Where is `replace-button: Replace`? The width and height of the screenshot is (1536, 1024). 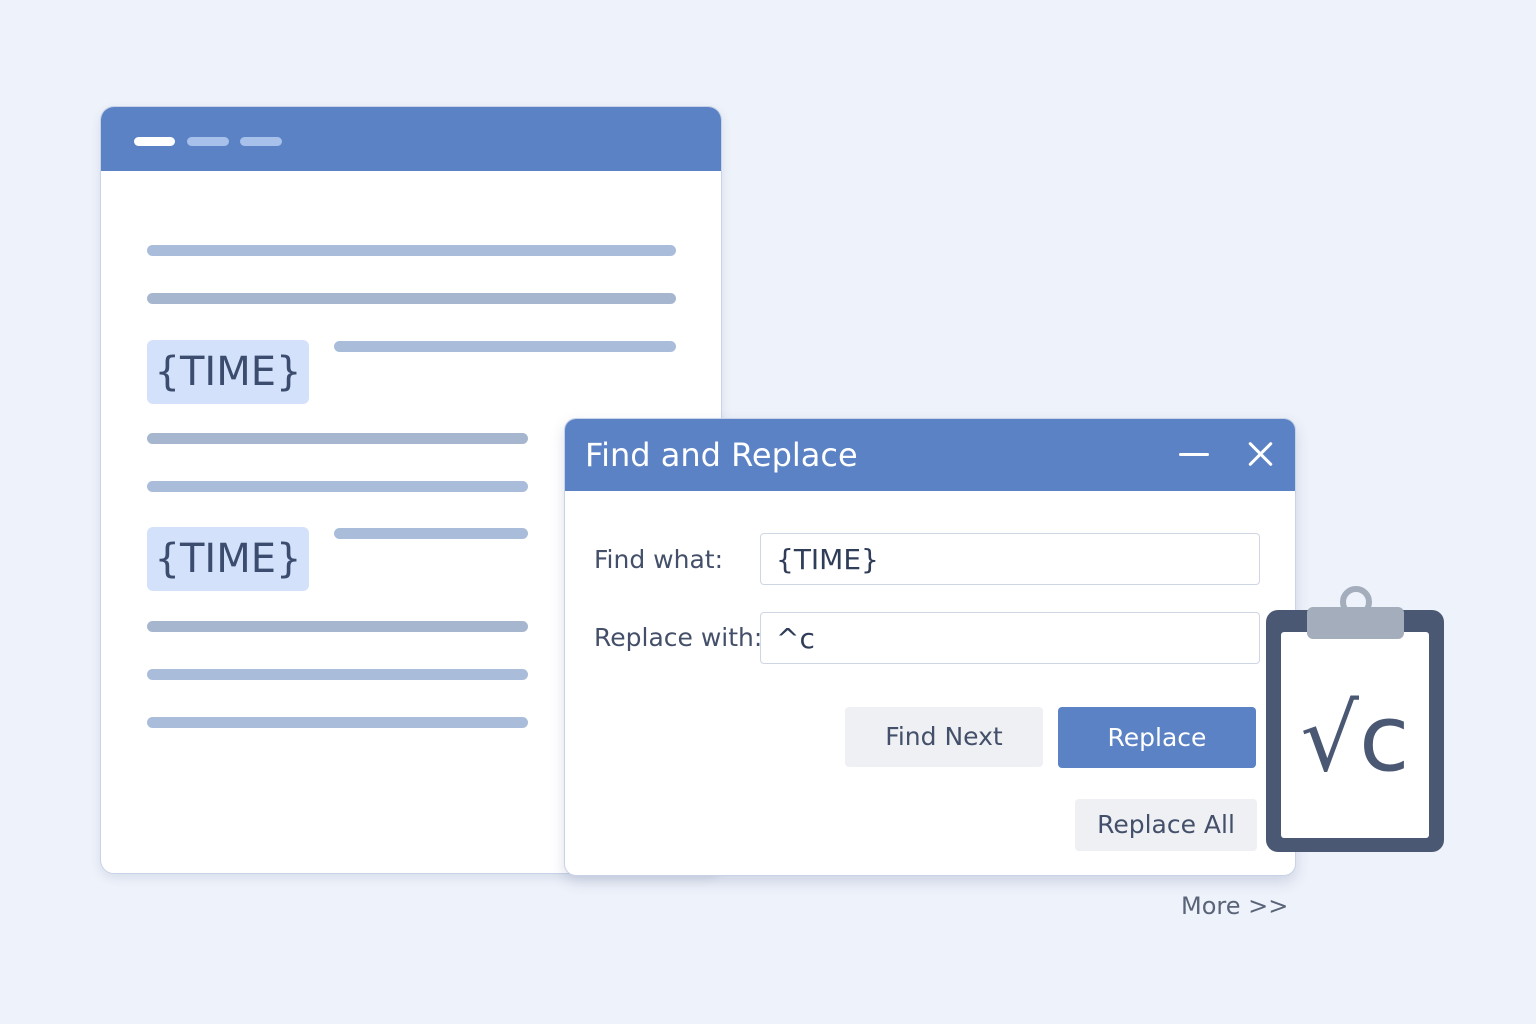
replace-button: Replace is located at coordinates (1157, 737).